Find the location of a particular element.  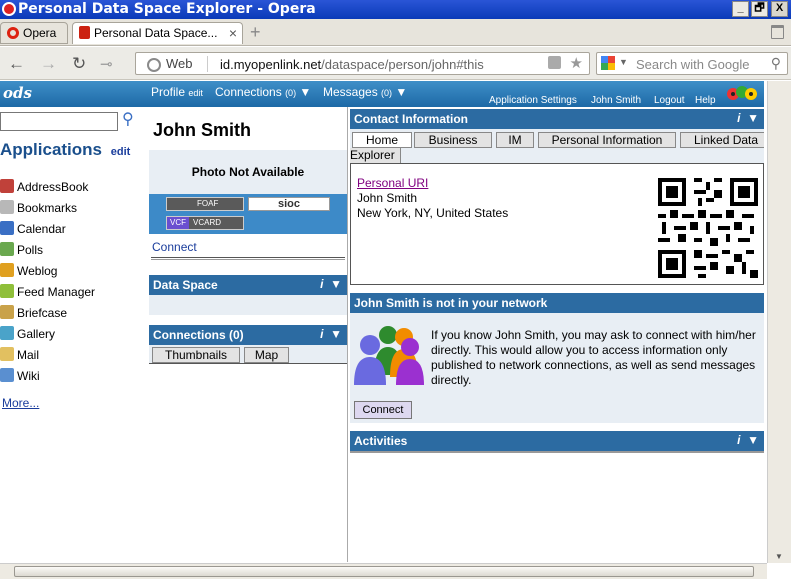

contact-location: New York, NY, United States is located at coordinates (433, 213).